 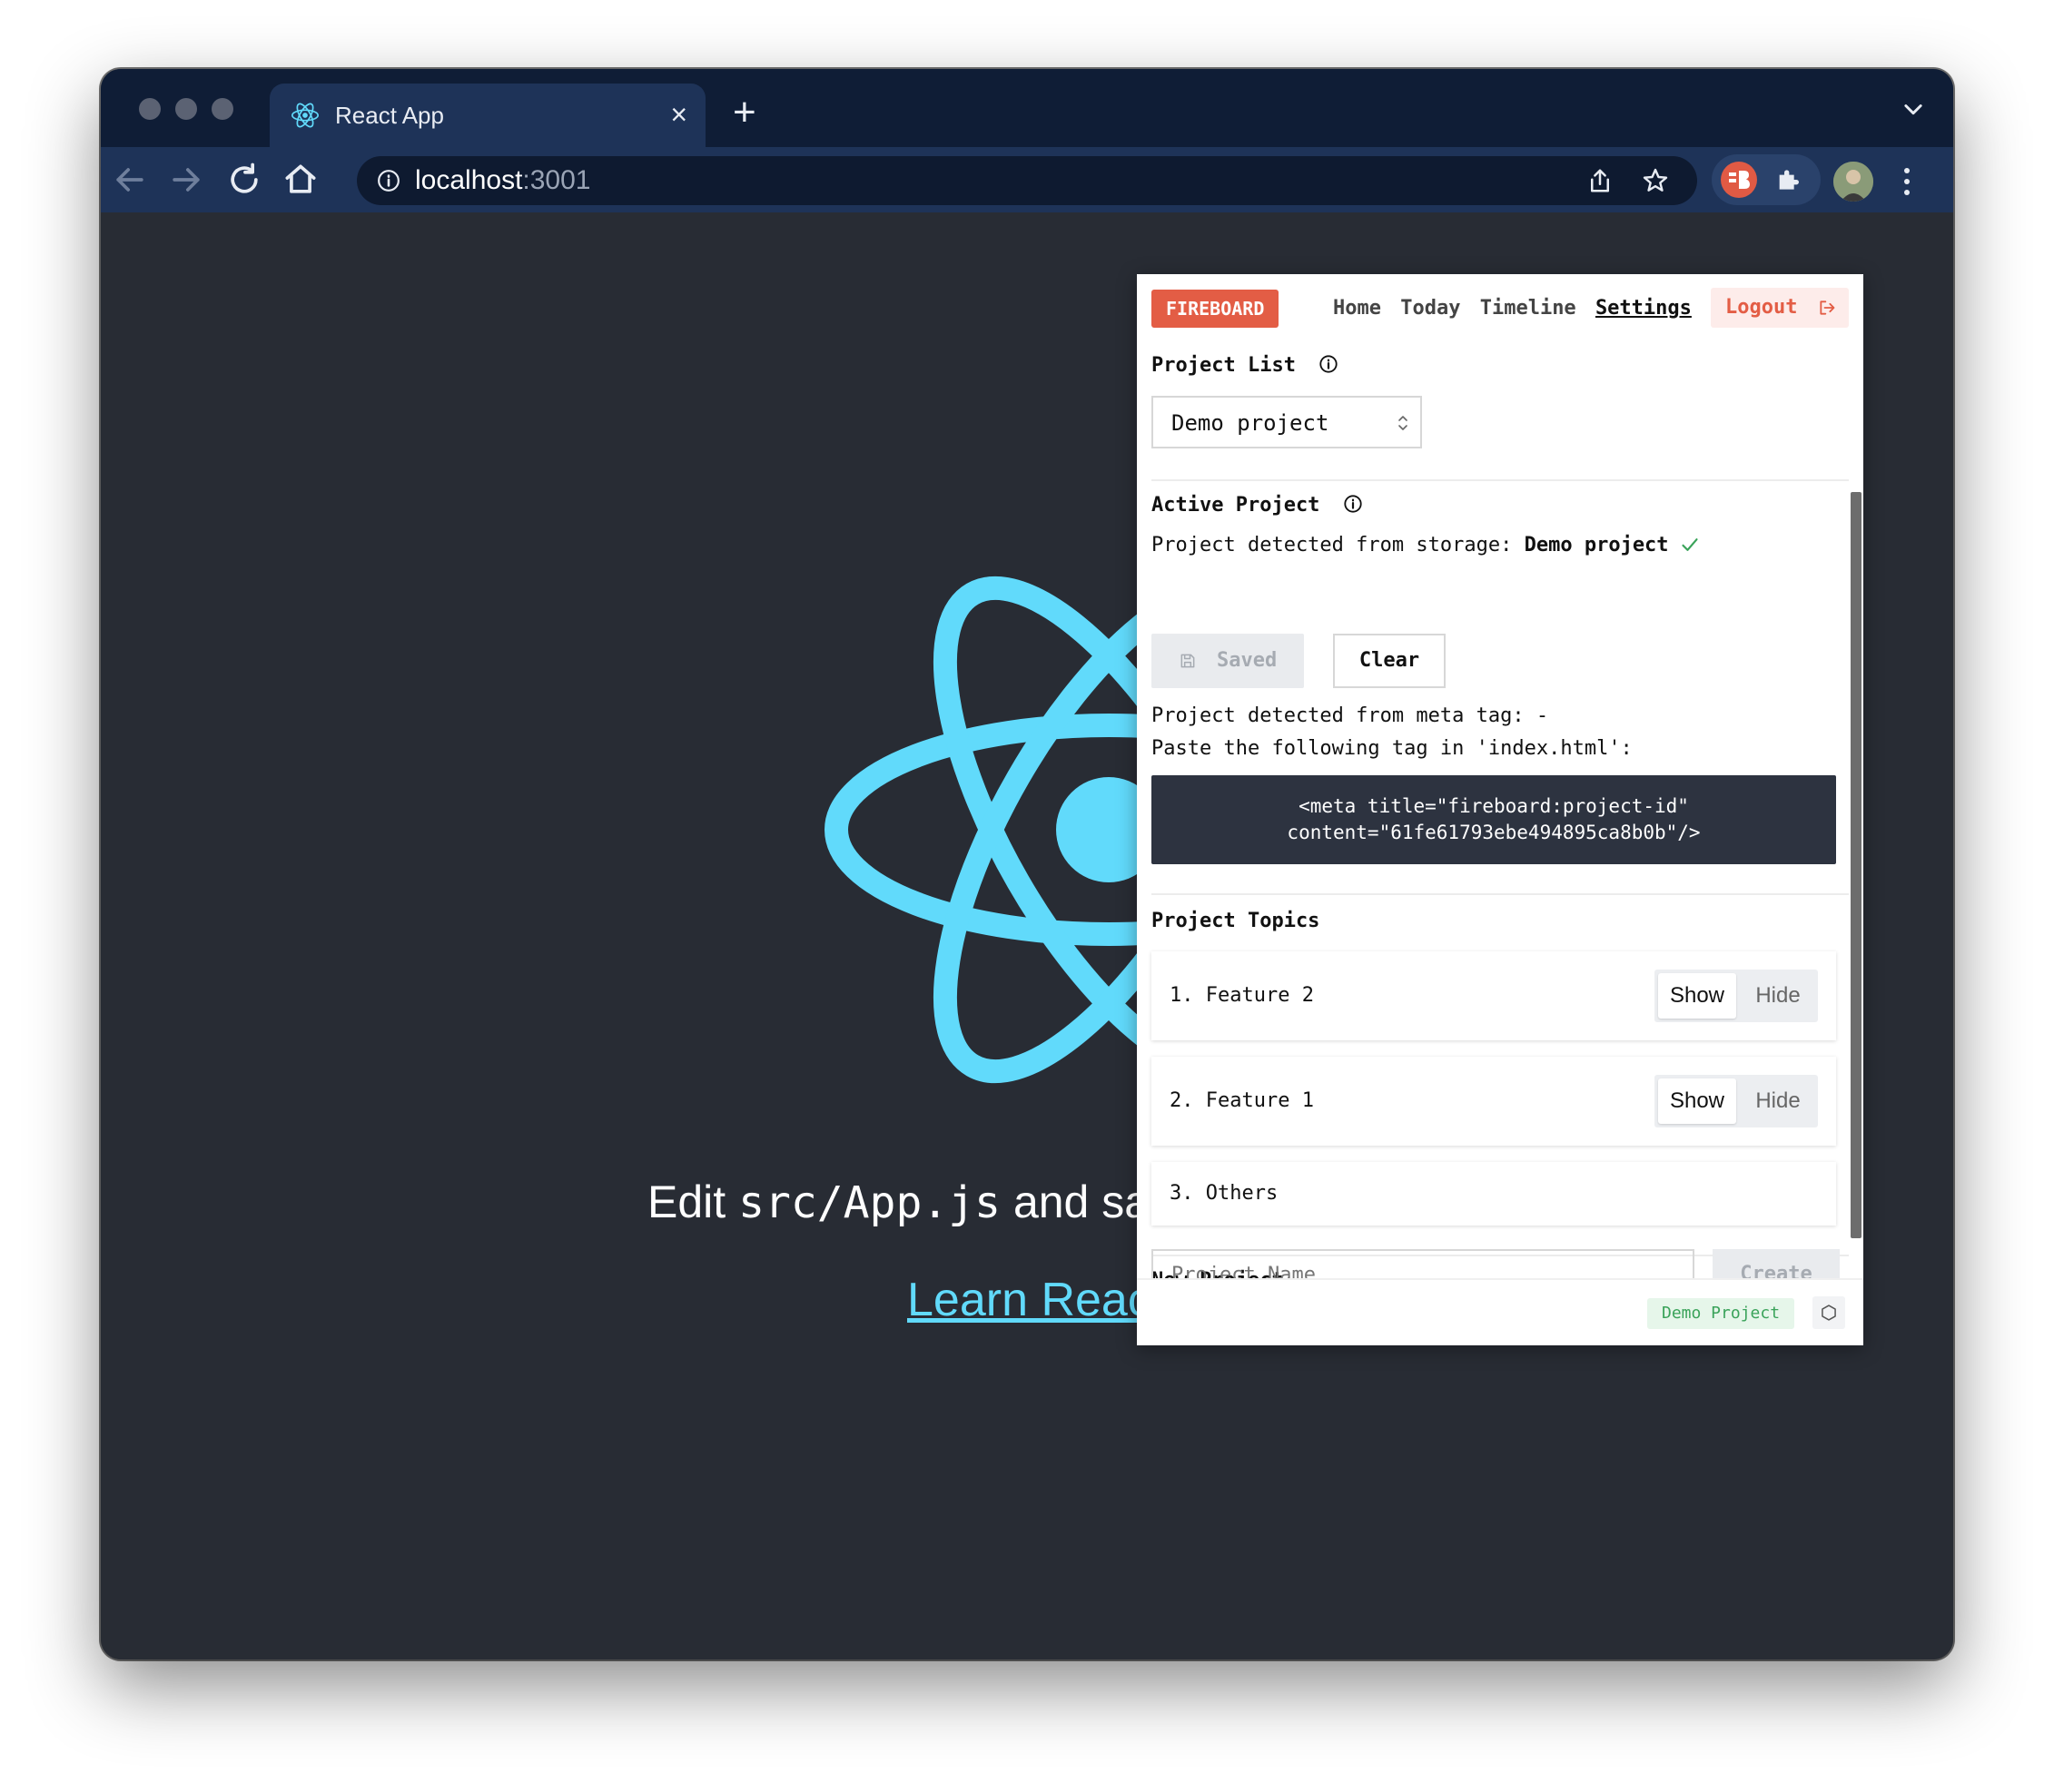 I want to click on react-favicon-icon, so click(x=305, y=115).